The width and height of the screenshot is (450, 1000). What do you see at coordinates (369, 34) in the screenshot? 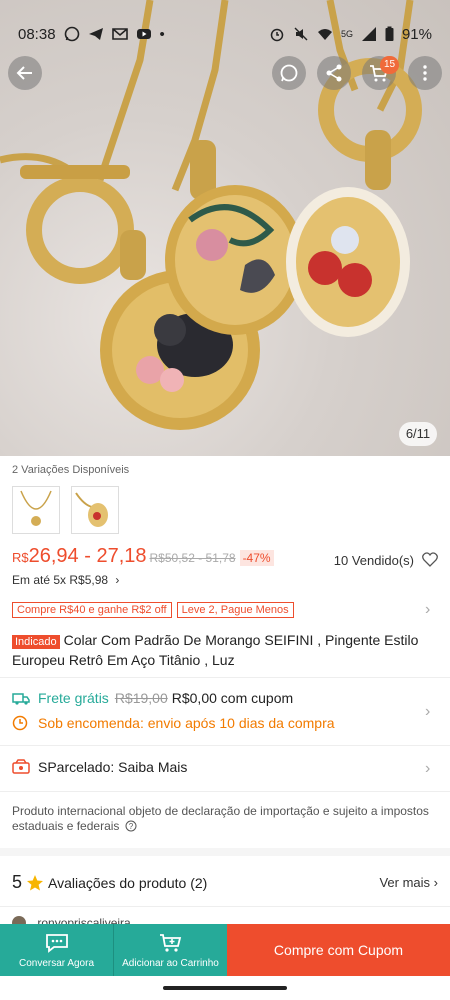
I see `signal-icon` at bounding box center [369, 34].